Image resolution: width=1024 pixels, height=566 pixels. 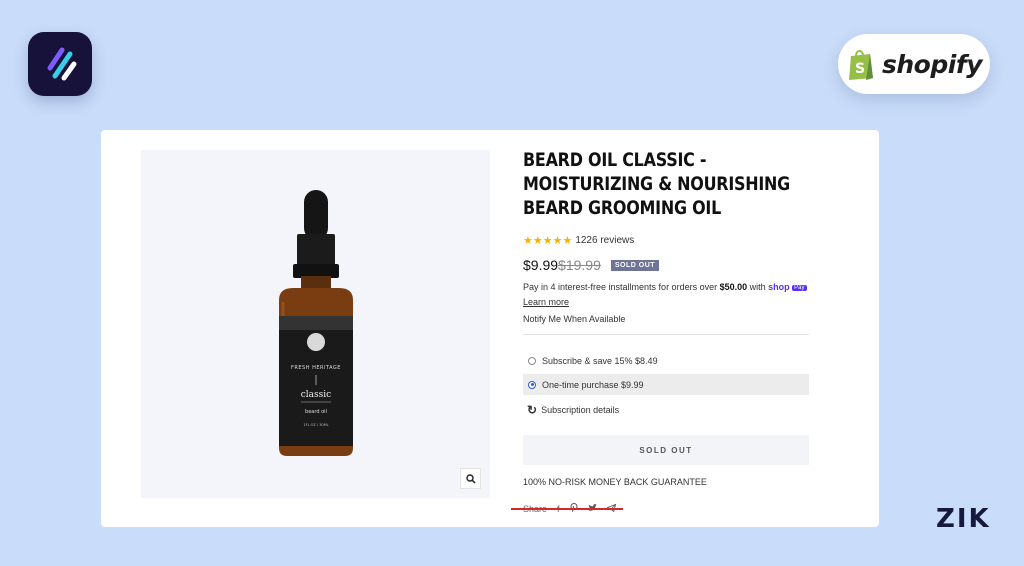 I want to click on share-highlight-underline, so click(x=567, y=509).